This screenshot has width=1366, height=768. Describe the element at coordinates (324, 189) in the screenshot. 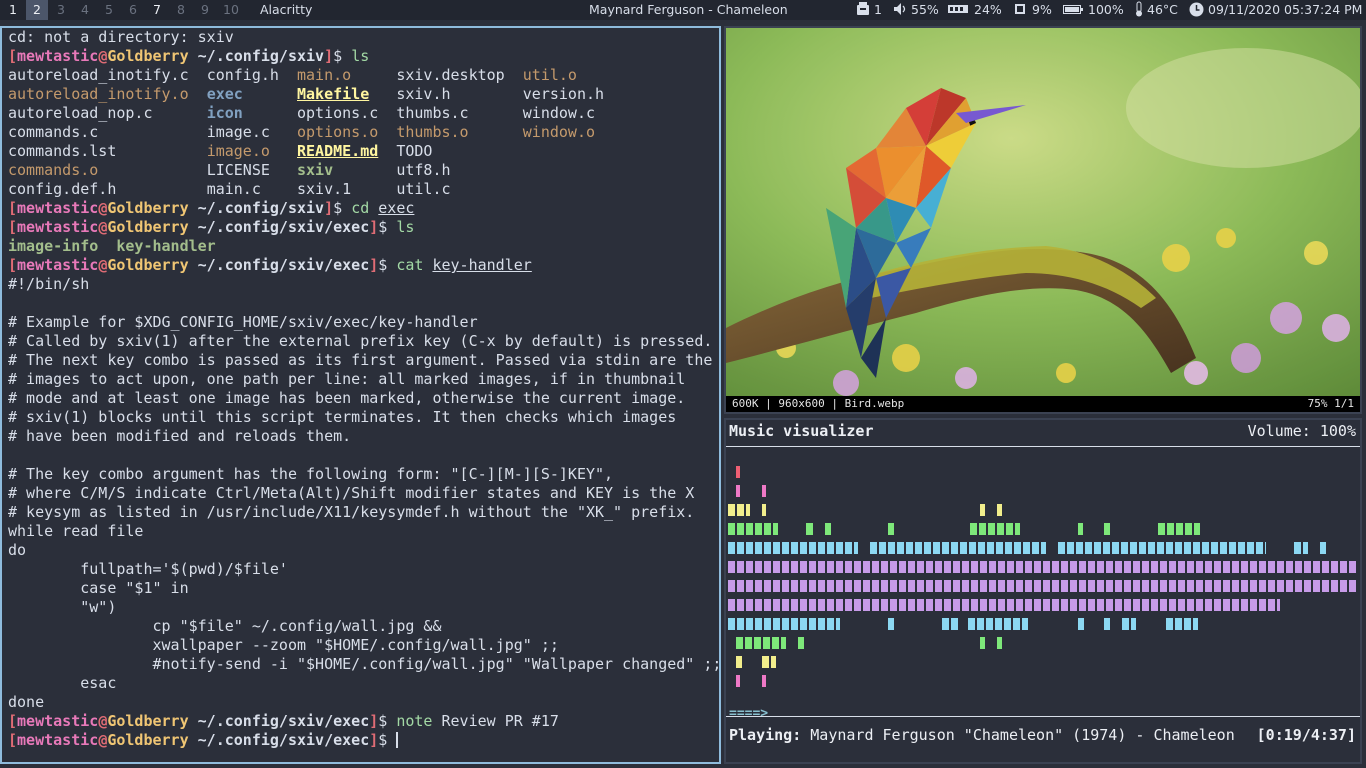

I see `ls-entry: sxiv.1` at that location.